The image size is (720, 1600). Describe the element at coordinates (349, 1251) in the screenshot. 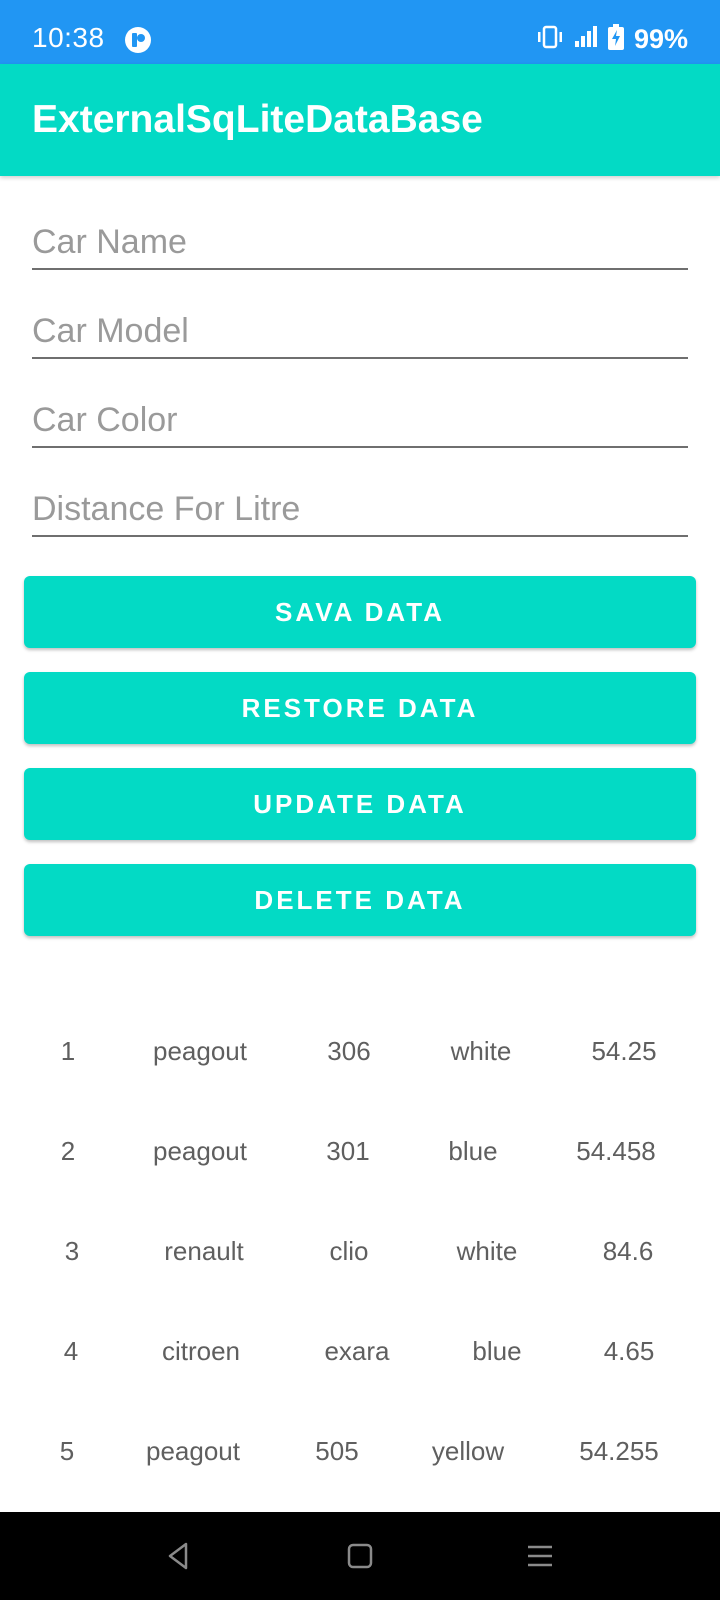

I see `cell-model: clio` at that location.